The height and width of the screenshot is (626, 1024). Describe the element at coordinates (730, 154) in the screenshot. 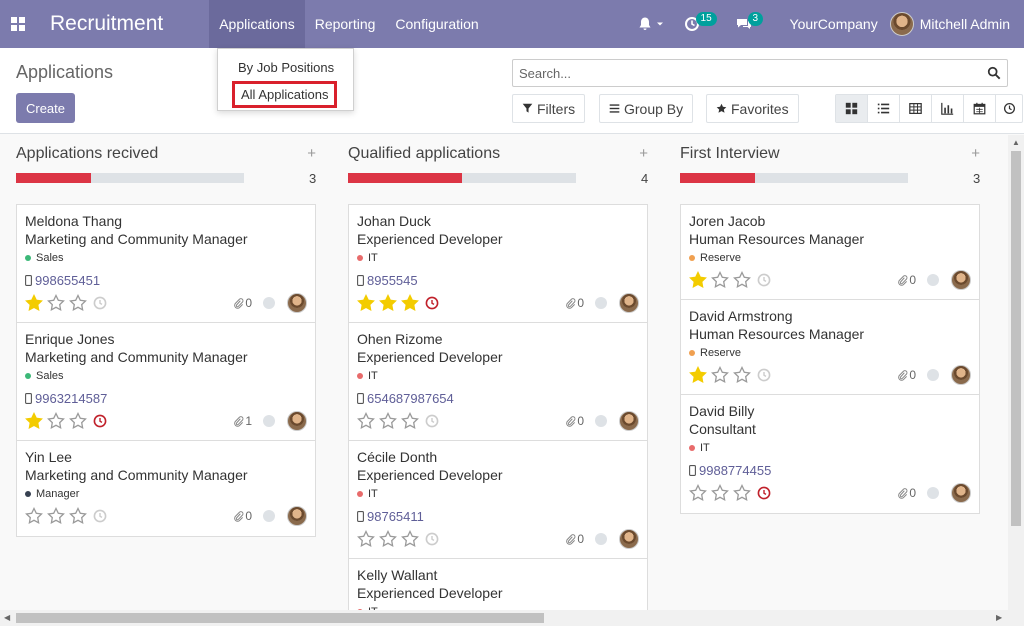

I see `column-title: First Interview` at that location.